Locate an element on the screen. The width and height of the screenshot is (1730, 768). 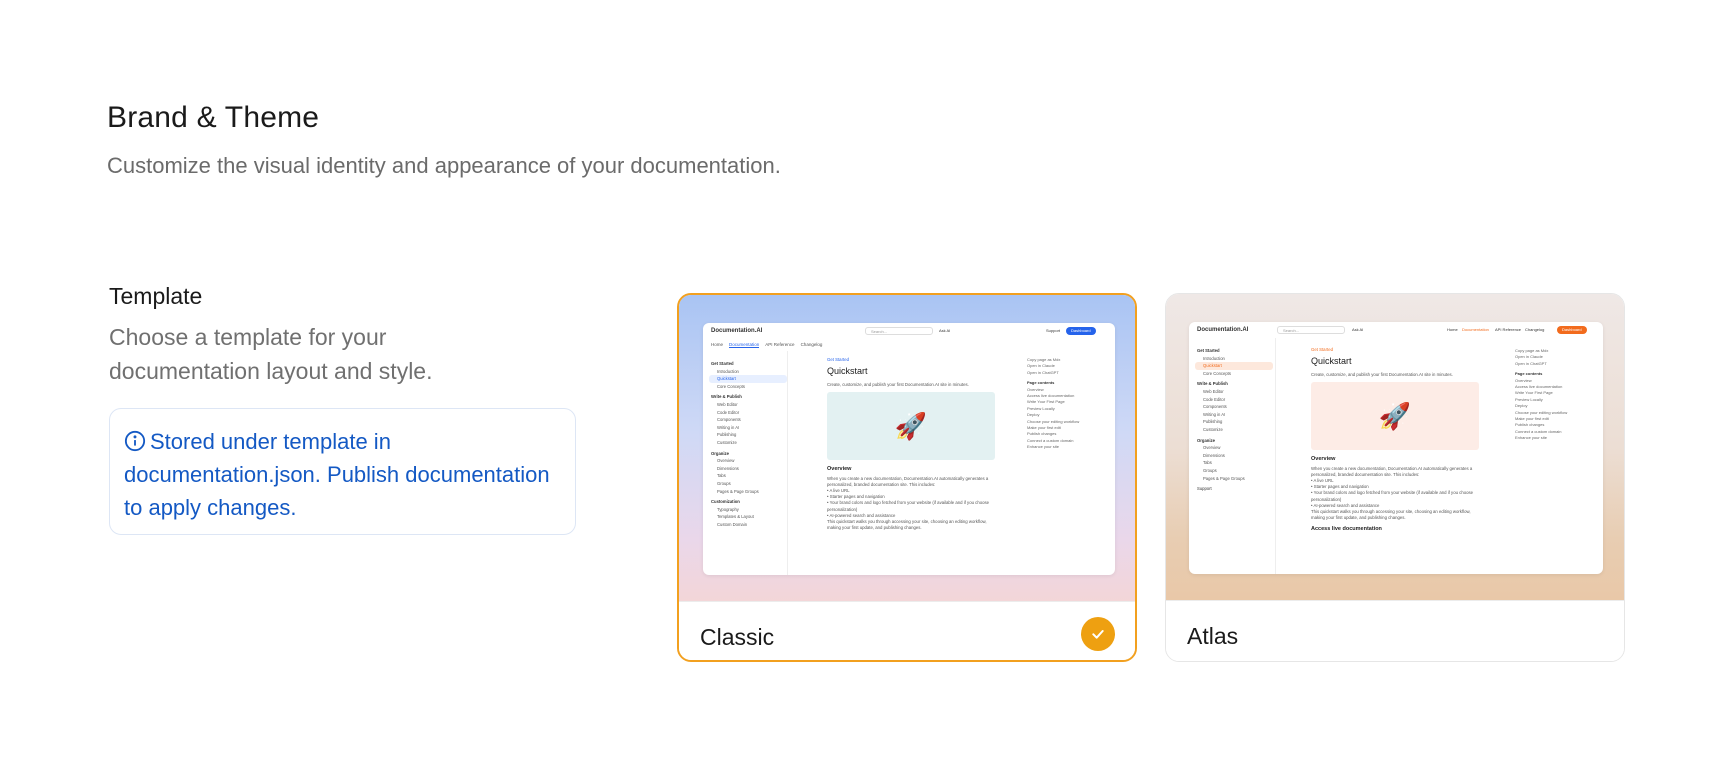
preview-sidebar-item: Groups is located at coordinates (1210, 470).